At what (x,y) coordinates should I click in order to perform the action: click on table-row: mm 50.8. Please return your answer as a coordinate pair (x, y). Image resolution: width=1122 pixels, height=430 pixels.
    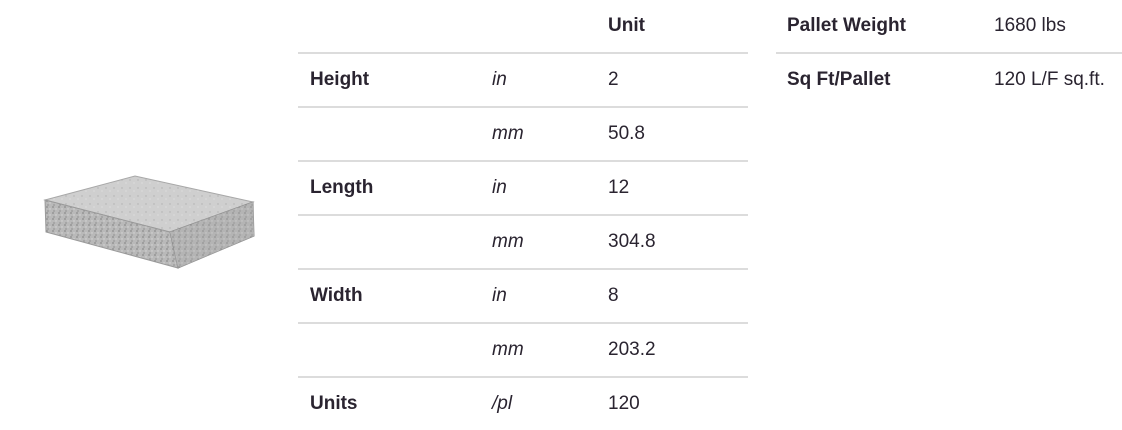
    Looking at the image, I should click on (523, 134).